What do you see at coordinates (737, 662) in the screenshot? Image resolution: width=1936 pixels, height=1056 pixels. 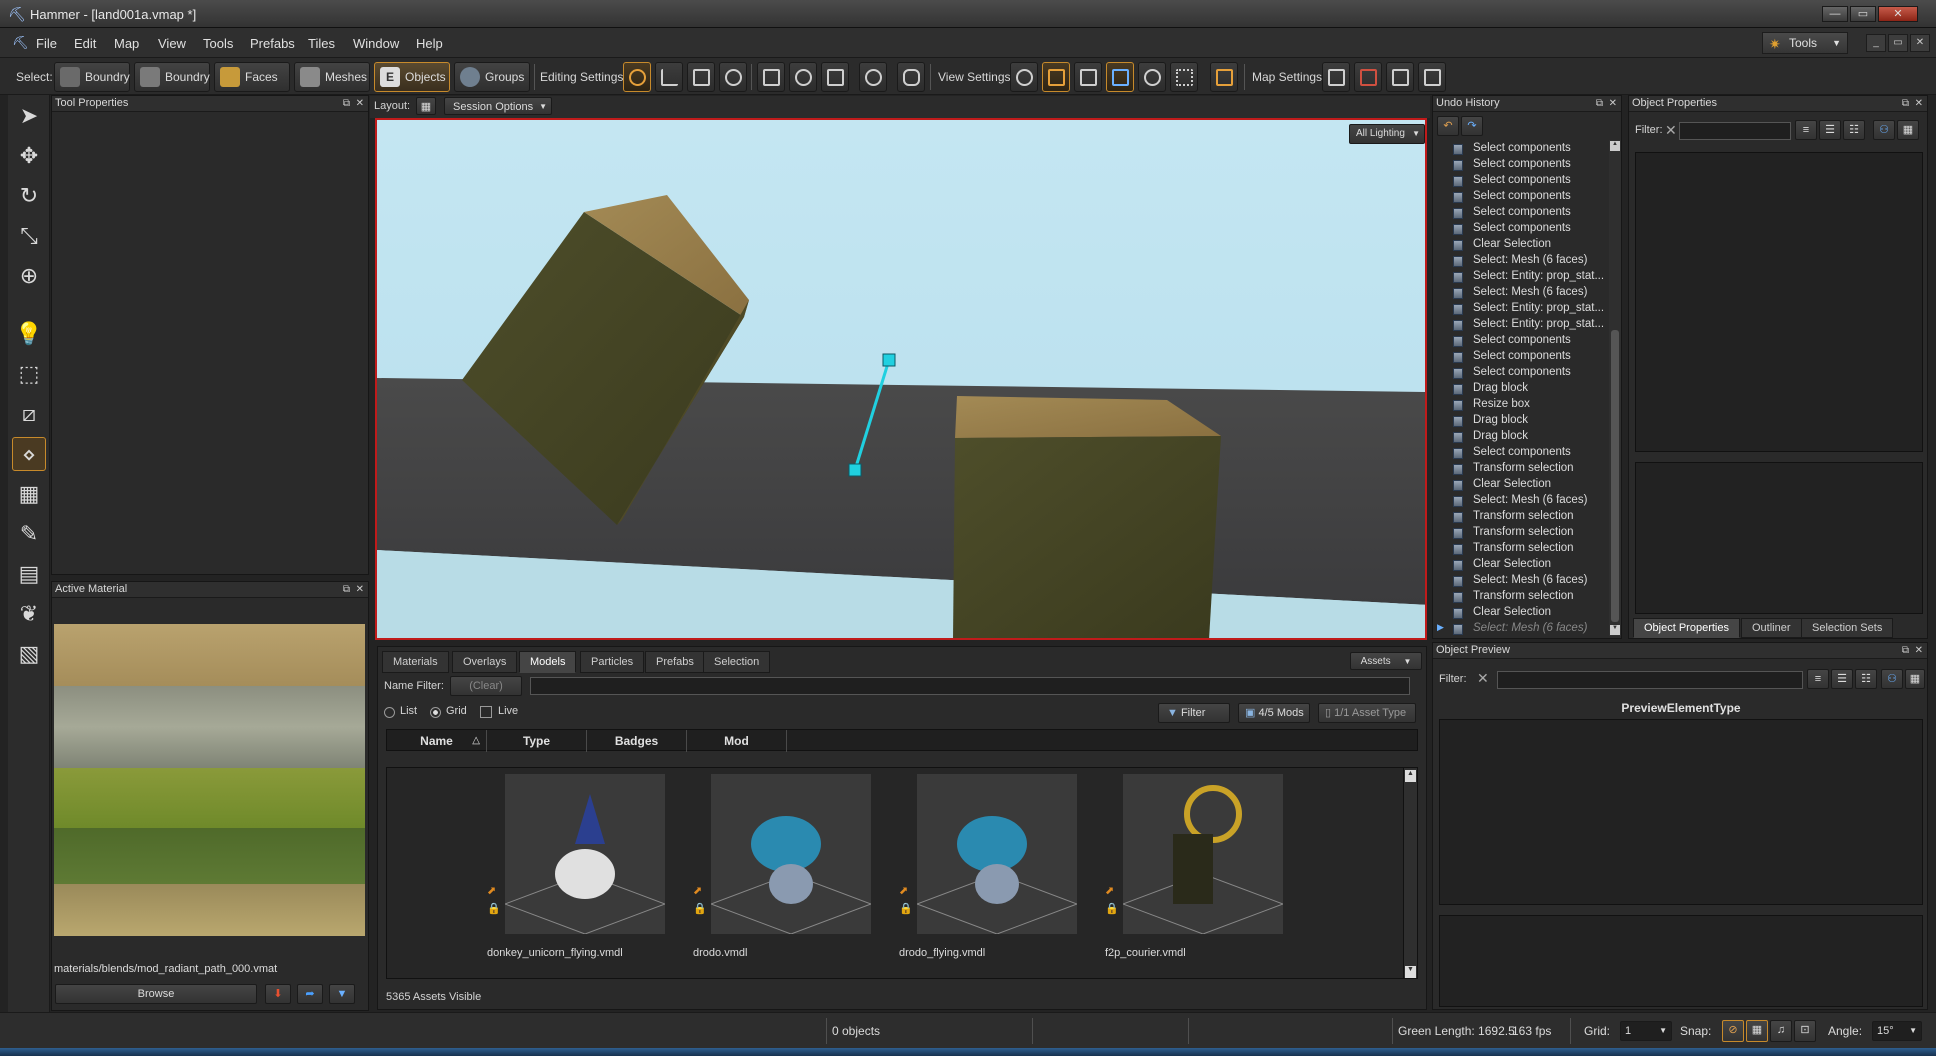 I see `tab-selection: Selection` at bounding box center [737, 662].